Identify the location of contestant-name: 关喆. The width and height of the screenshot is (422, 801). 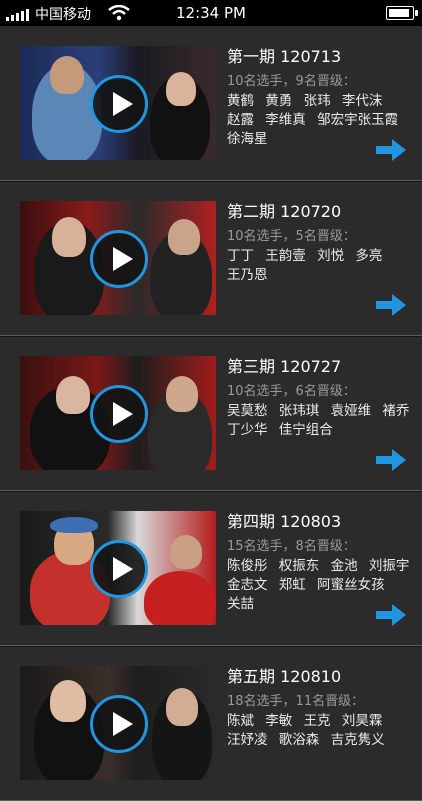
(240, 604).